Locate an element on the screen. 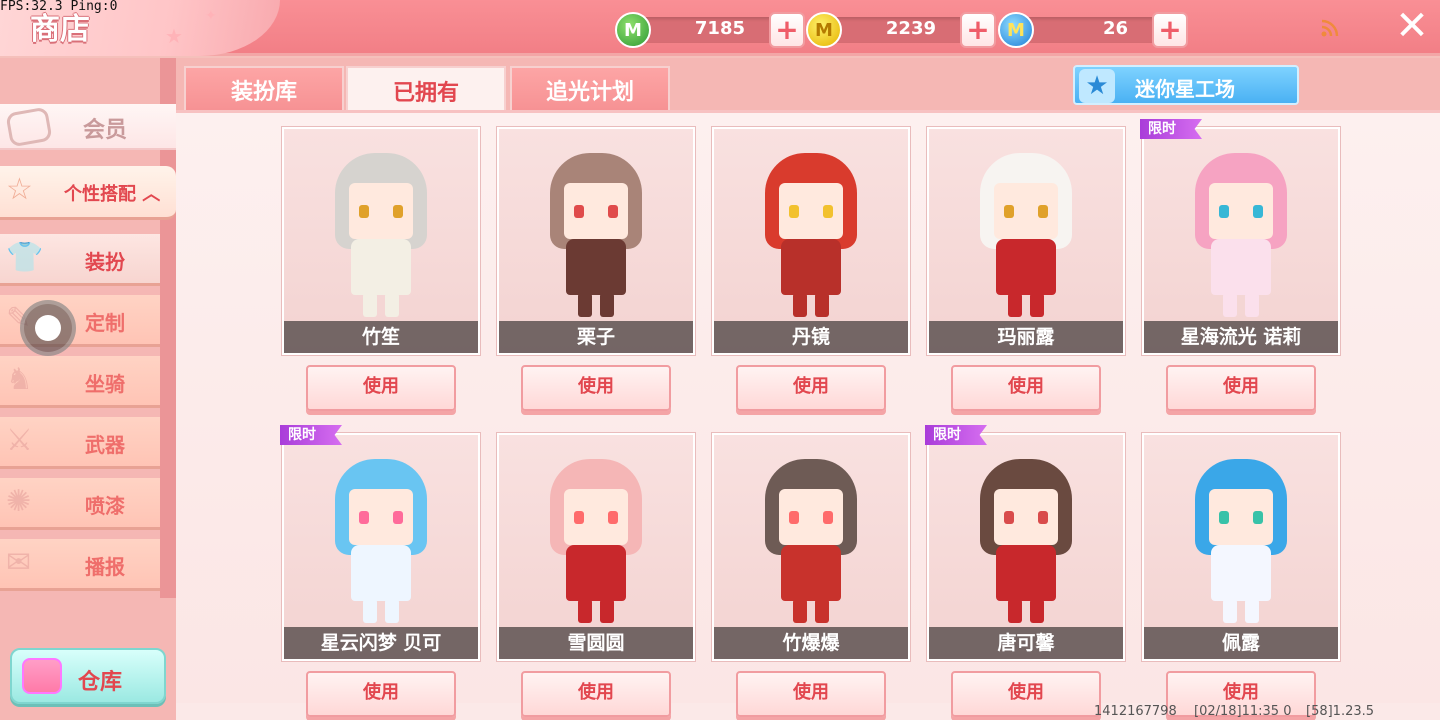 Image resolution: width=1440 pixels, height=720 pixels. skin-card: 栗子 is located at coordinates (596, 241).